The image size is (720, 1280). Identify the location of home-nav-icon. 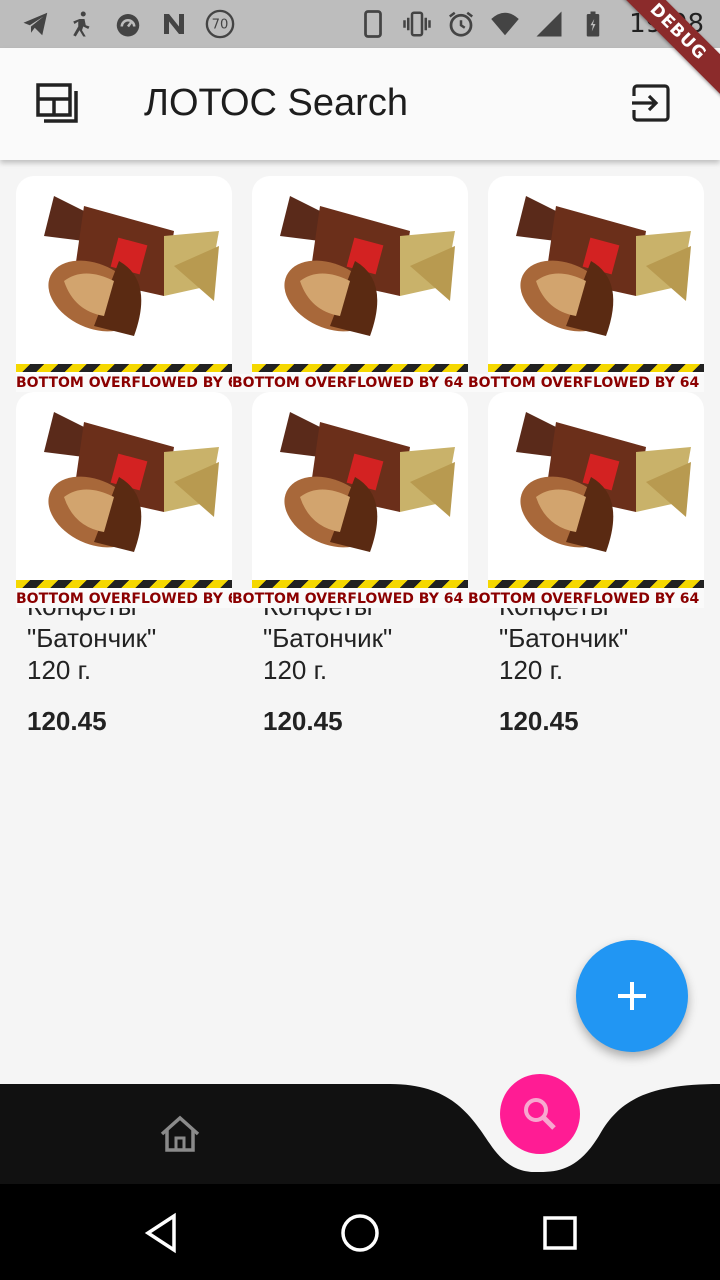
(360, 1233).